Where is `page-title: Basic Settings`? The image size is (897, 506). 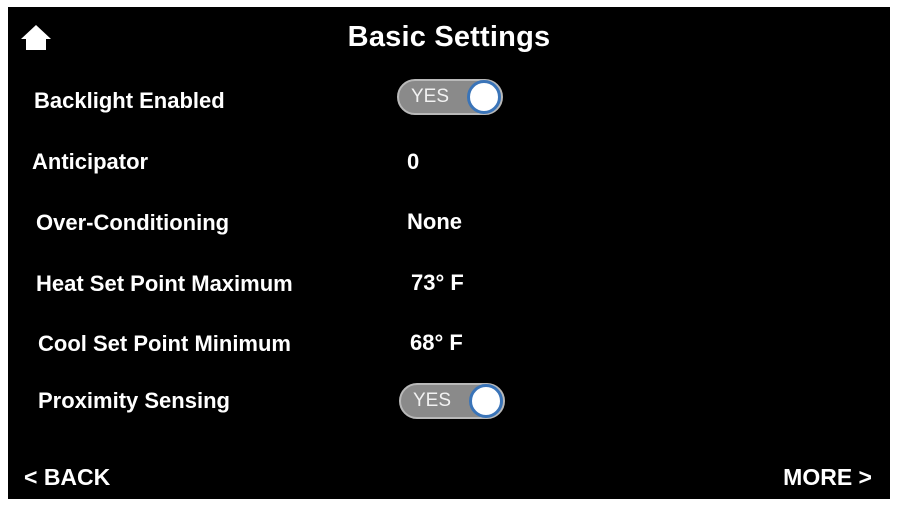 page-title: Basic Settings is located at coordinates (449, 37).